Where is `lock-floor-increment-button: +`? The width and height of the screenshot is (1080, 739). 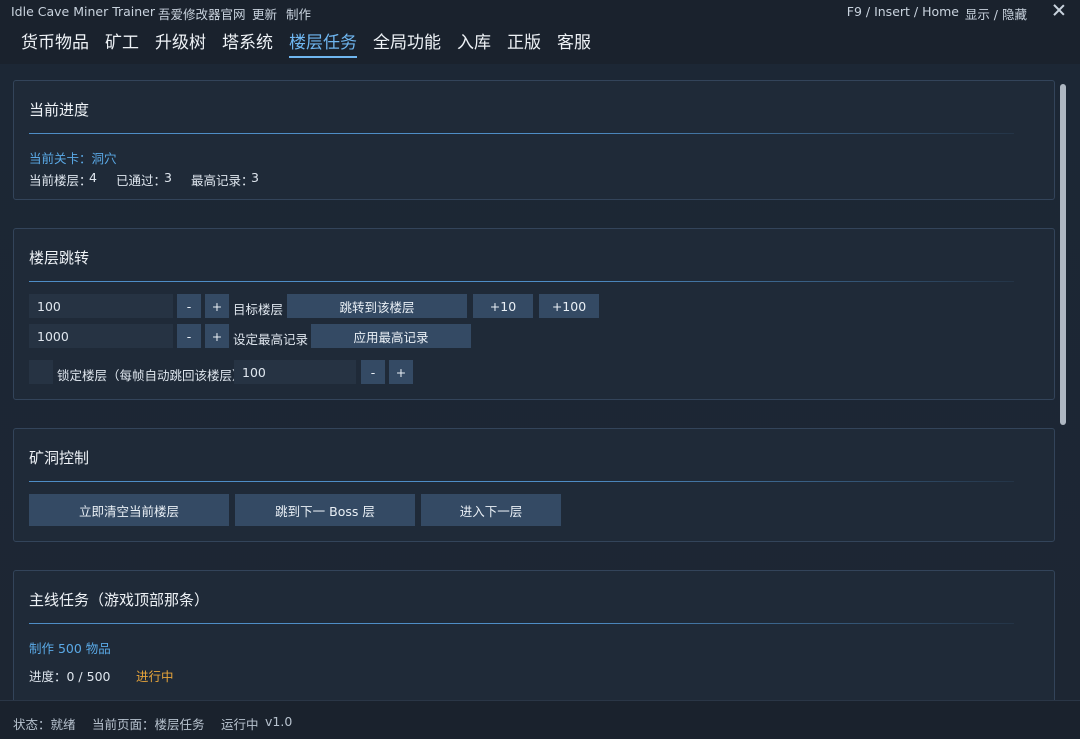 lock-floor-increment-button: + is located at coordinates (401, 372).